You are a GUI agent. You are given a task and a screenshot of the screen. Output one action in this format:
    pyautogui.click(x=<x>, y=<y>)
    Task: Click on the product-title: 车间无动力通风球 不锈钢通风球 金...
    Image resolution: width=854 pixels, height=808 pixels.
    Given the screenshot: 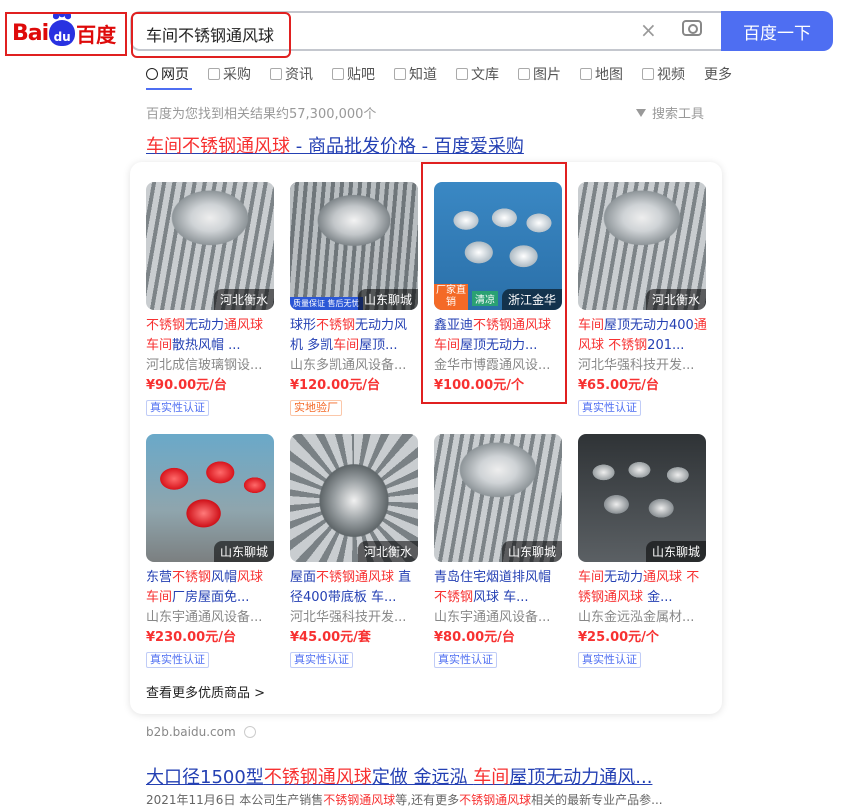 What is the action you would take?
    pyautogui.click(x=643, y=588)
    